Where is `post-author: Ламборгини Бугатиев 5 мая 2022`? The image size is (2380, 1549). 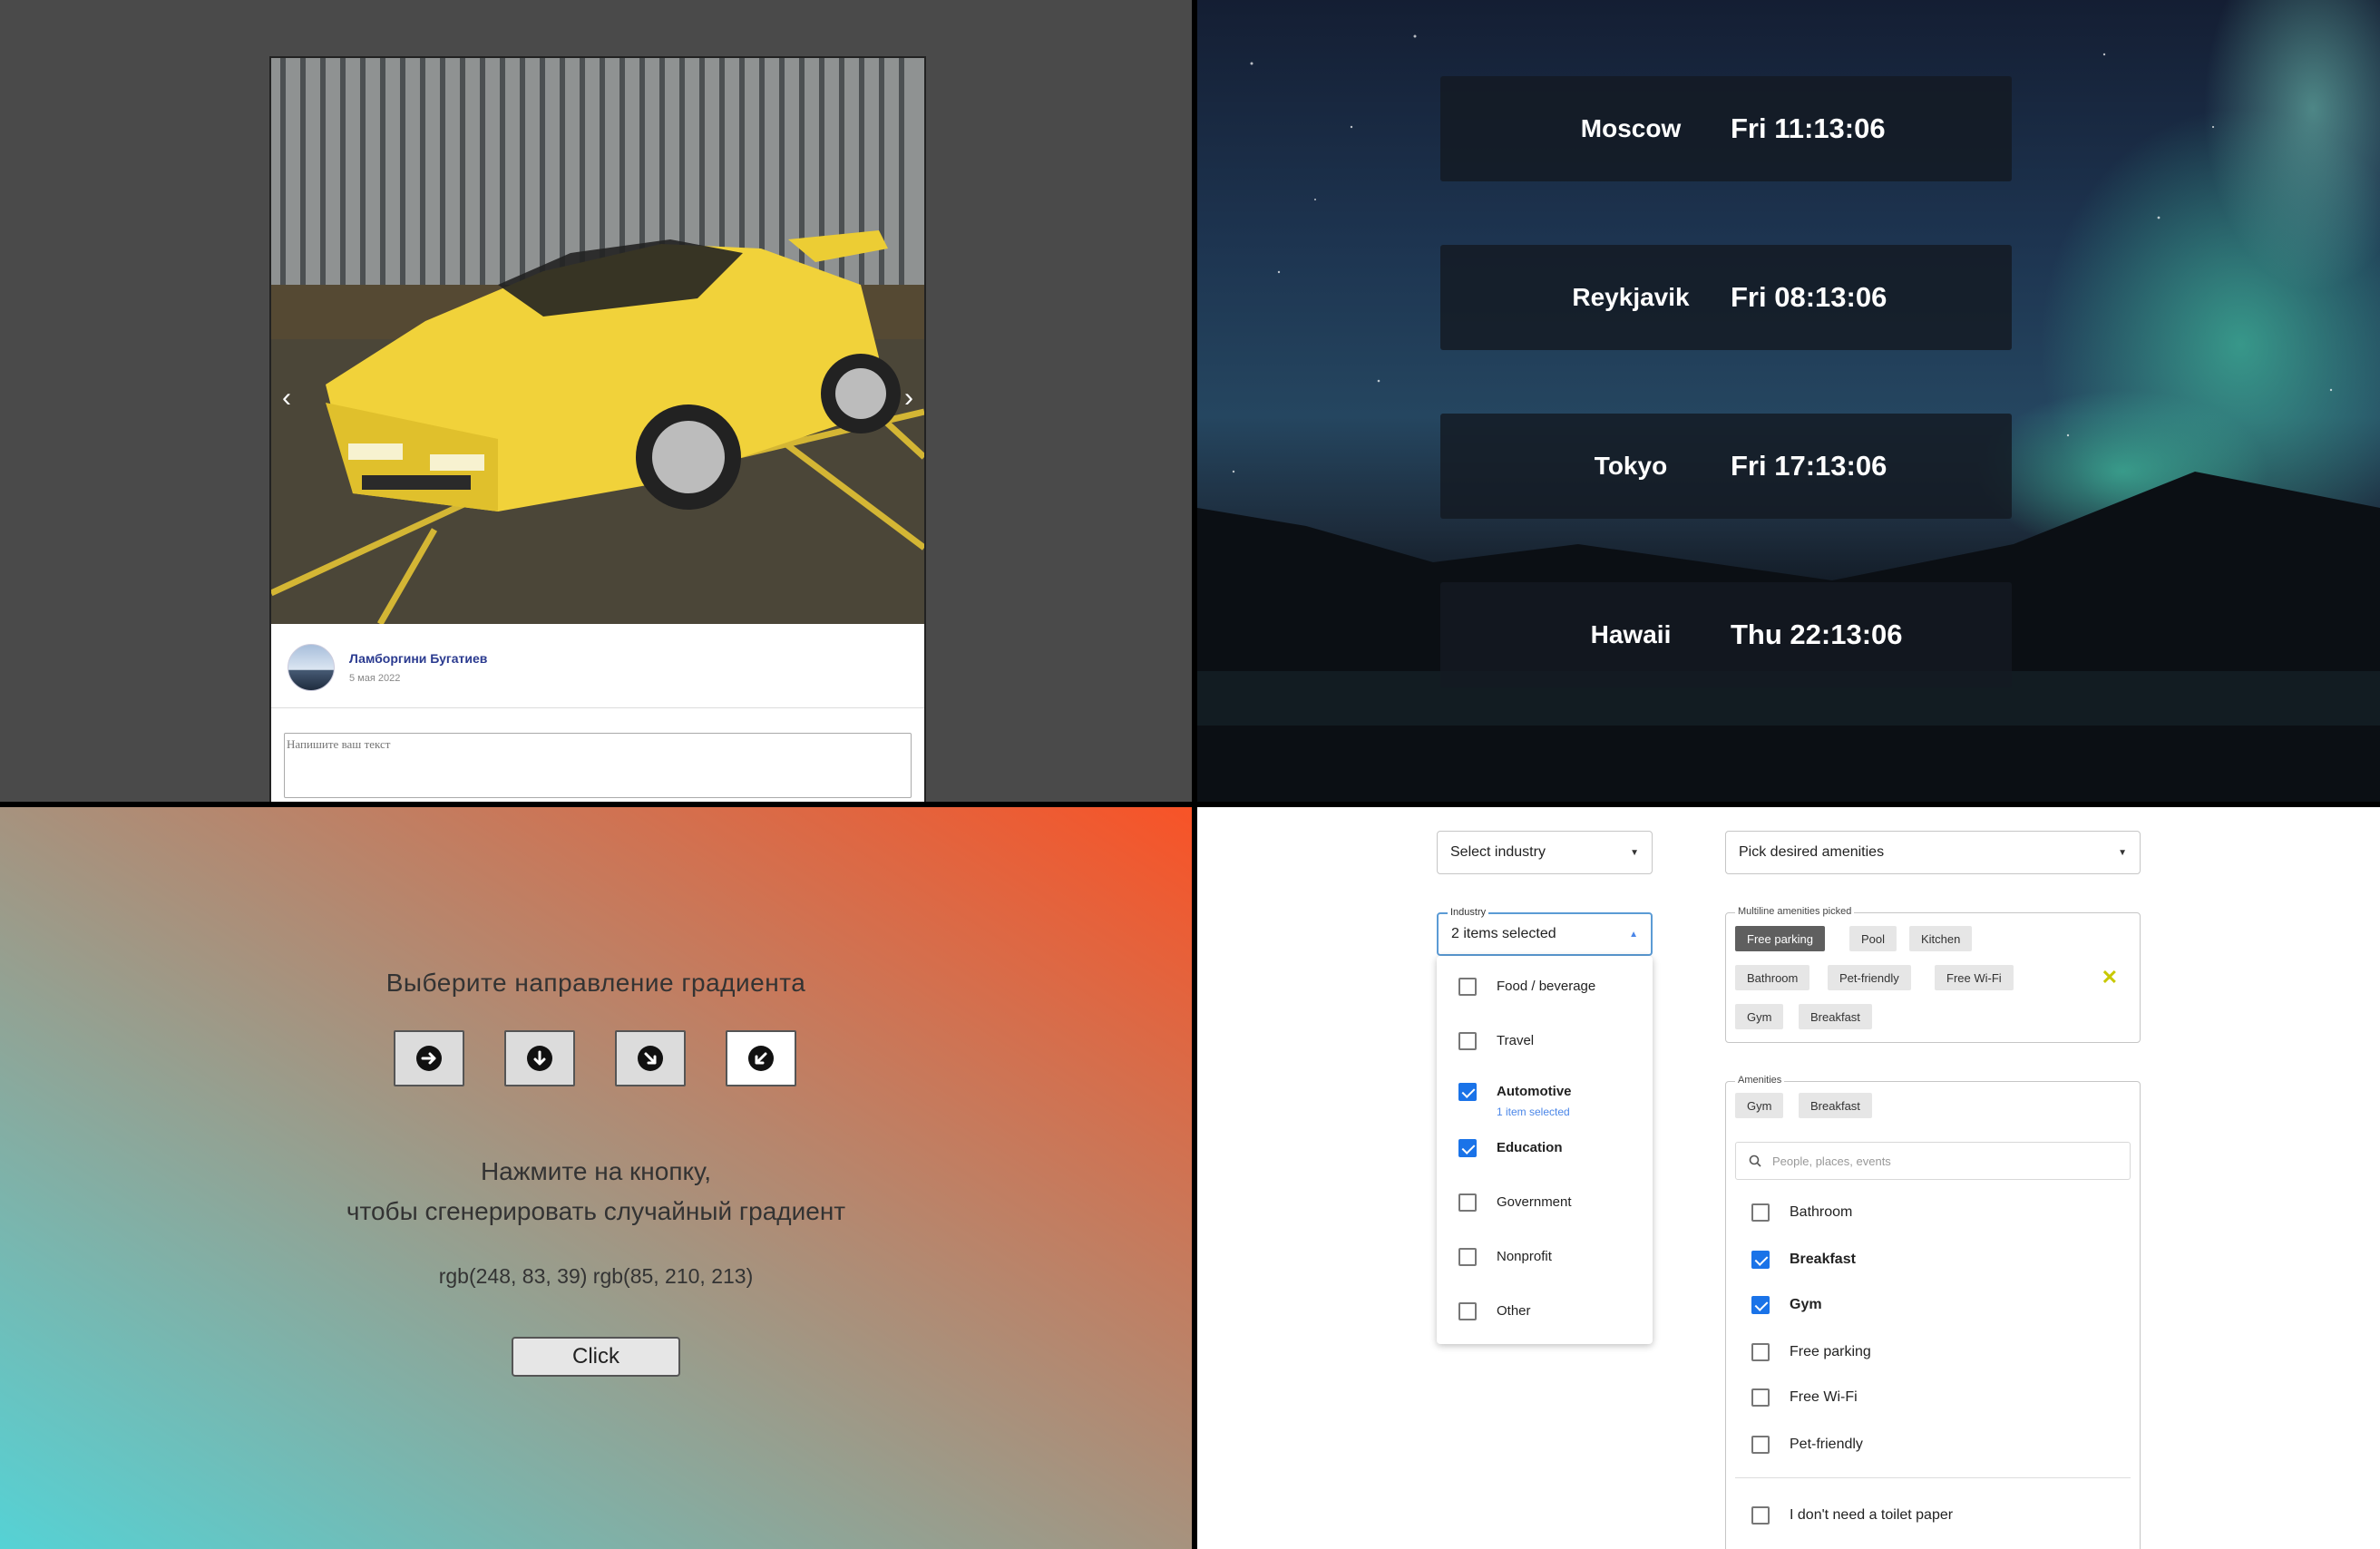
post-author: Ламборгини Бугатиев 5 мая 2022 is located at coordinates (388, 667).